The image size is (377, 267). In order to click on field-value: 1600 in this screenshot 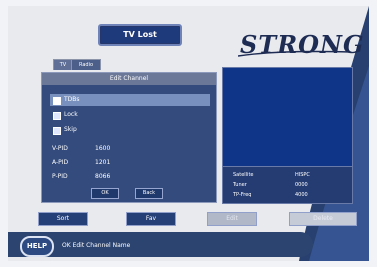, I will do `click(103, 148)`.